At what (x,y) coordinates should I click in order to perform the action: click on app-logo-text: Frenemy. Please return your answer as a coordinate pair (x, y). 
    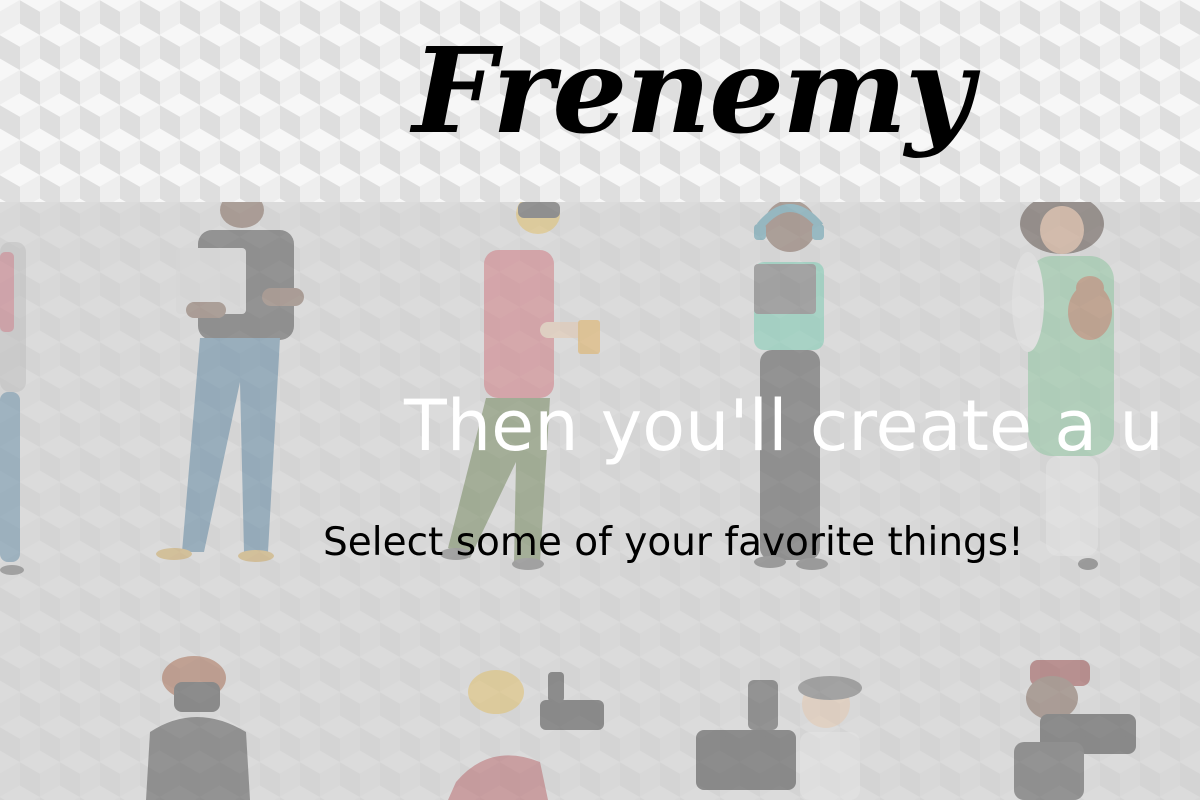
    Looking at the image, I should click on (695, 90).